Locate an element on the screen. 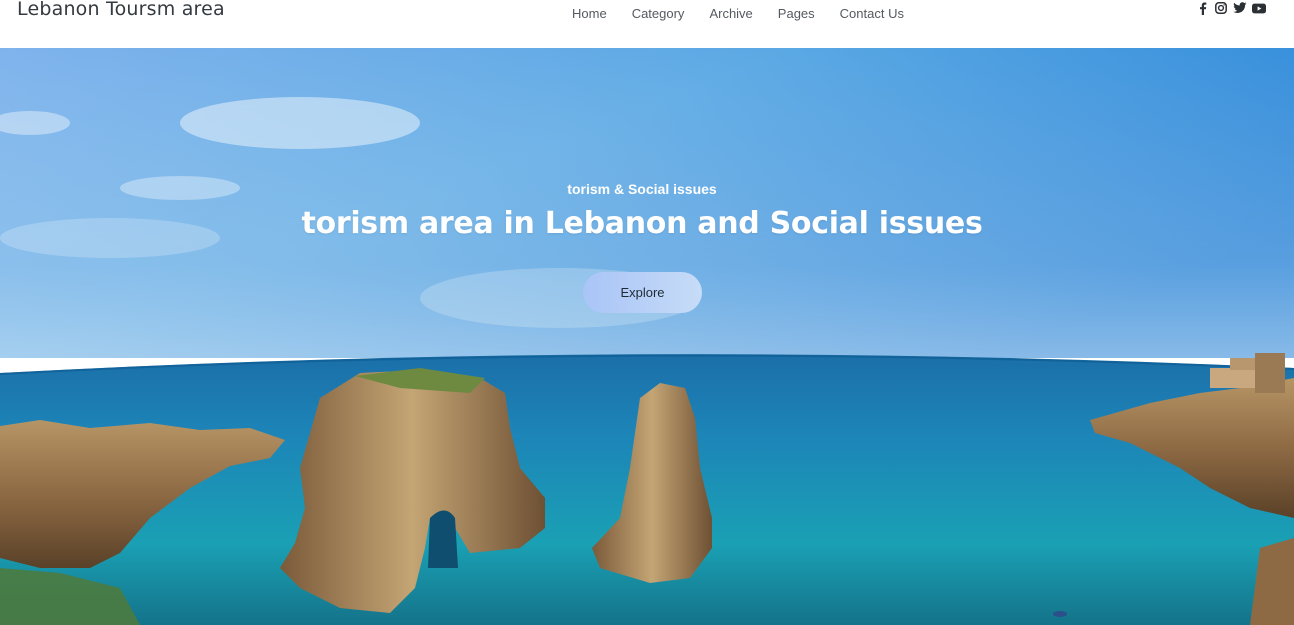  youtube-icon is located at coordinates (1259, 8).